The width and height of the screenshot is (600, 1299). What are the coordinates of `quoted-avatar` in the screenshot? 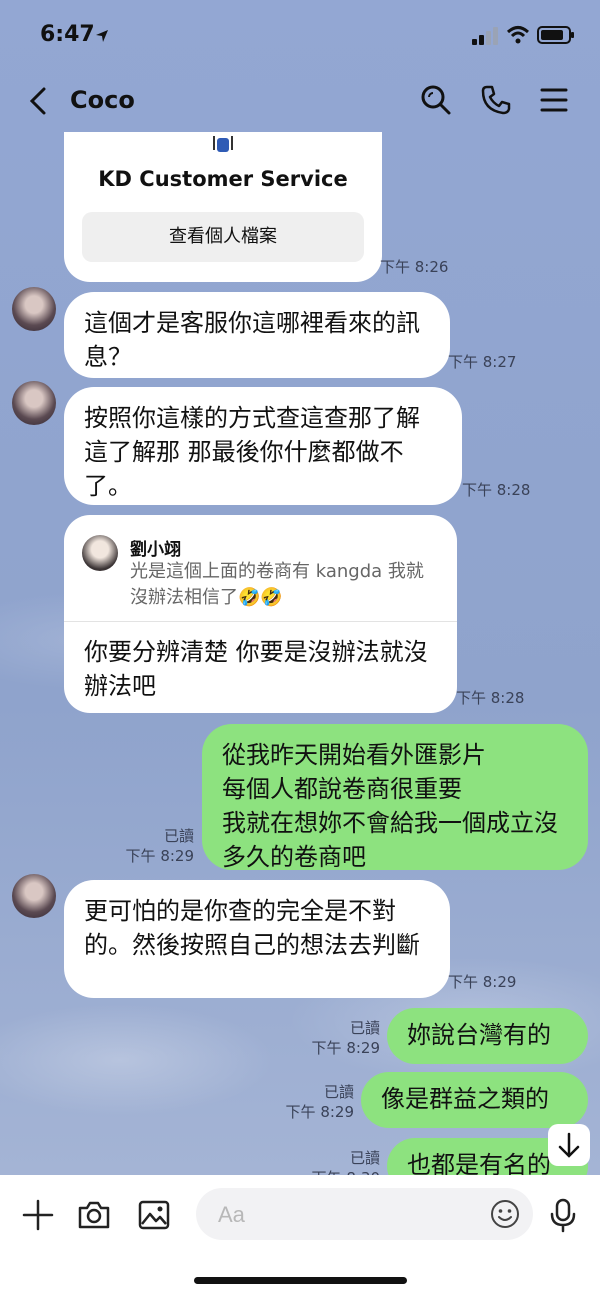 It's located at (100, 553).